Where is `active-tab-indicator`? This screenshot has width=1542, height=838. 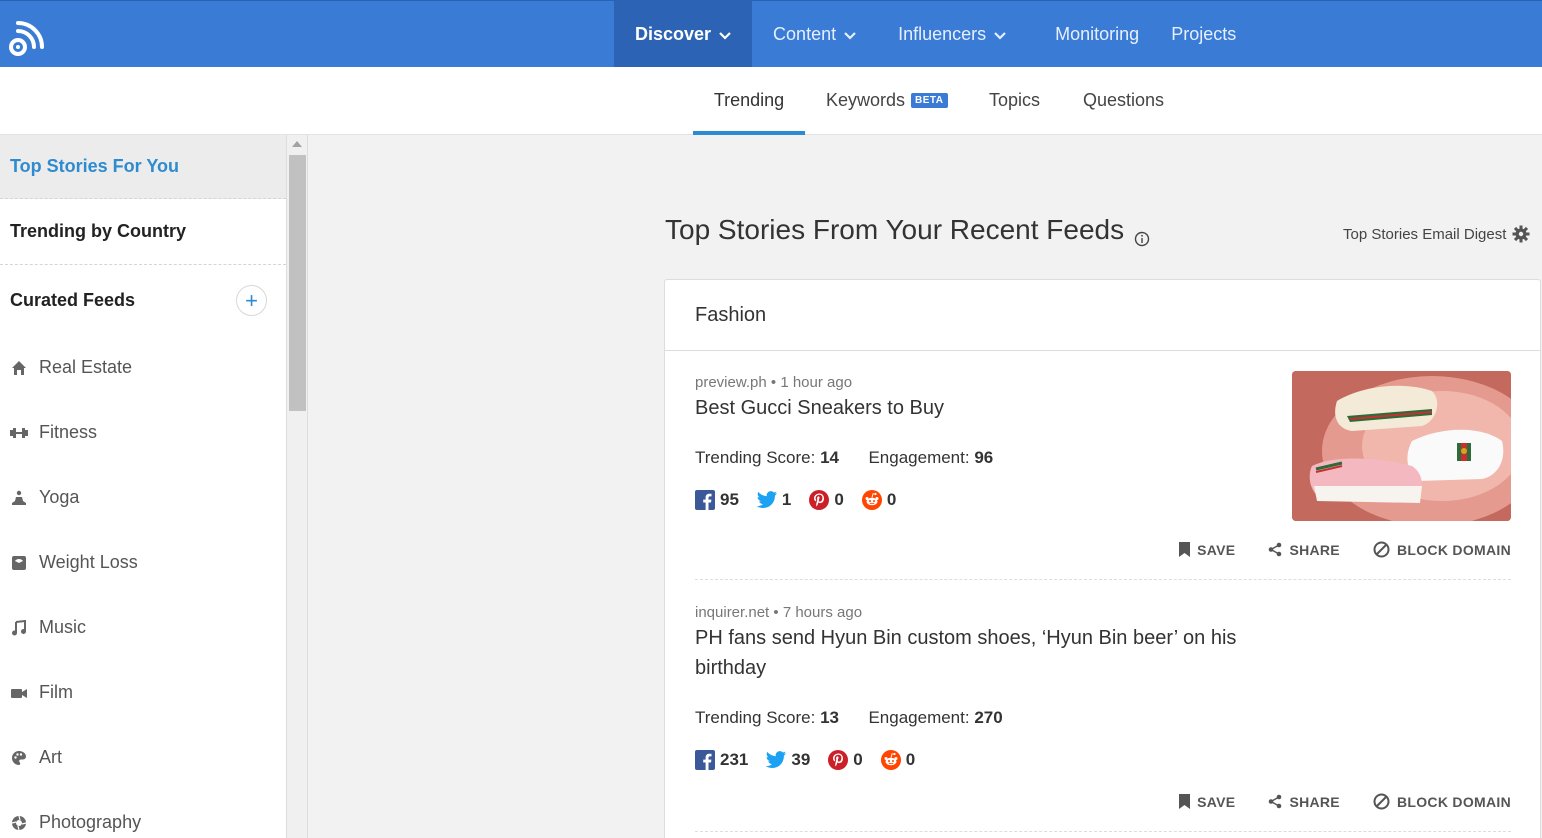 active-tab-indicator is located at coordinates (749, 133).